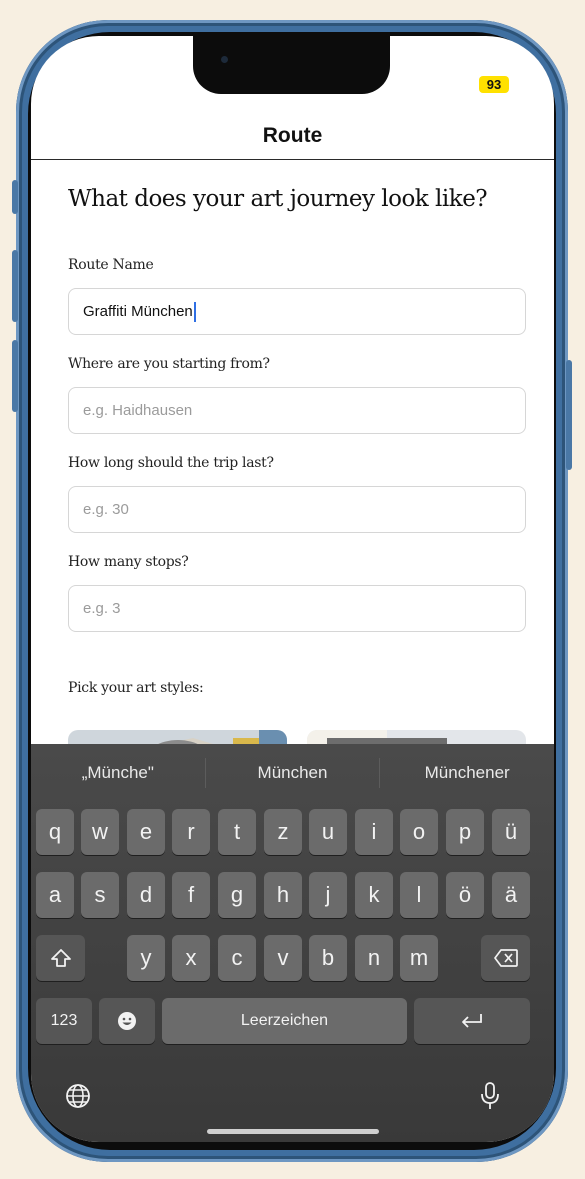  I want to click on key-g: g, so click(237, 895).